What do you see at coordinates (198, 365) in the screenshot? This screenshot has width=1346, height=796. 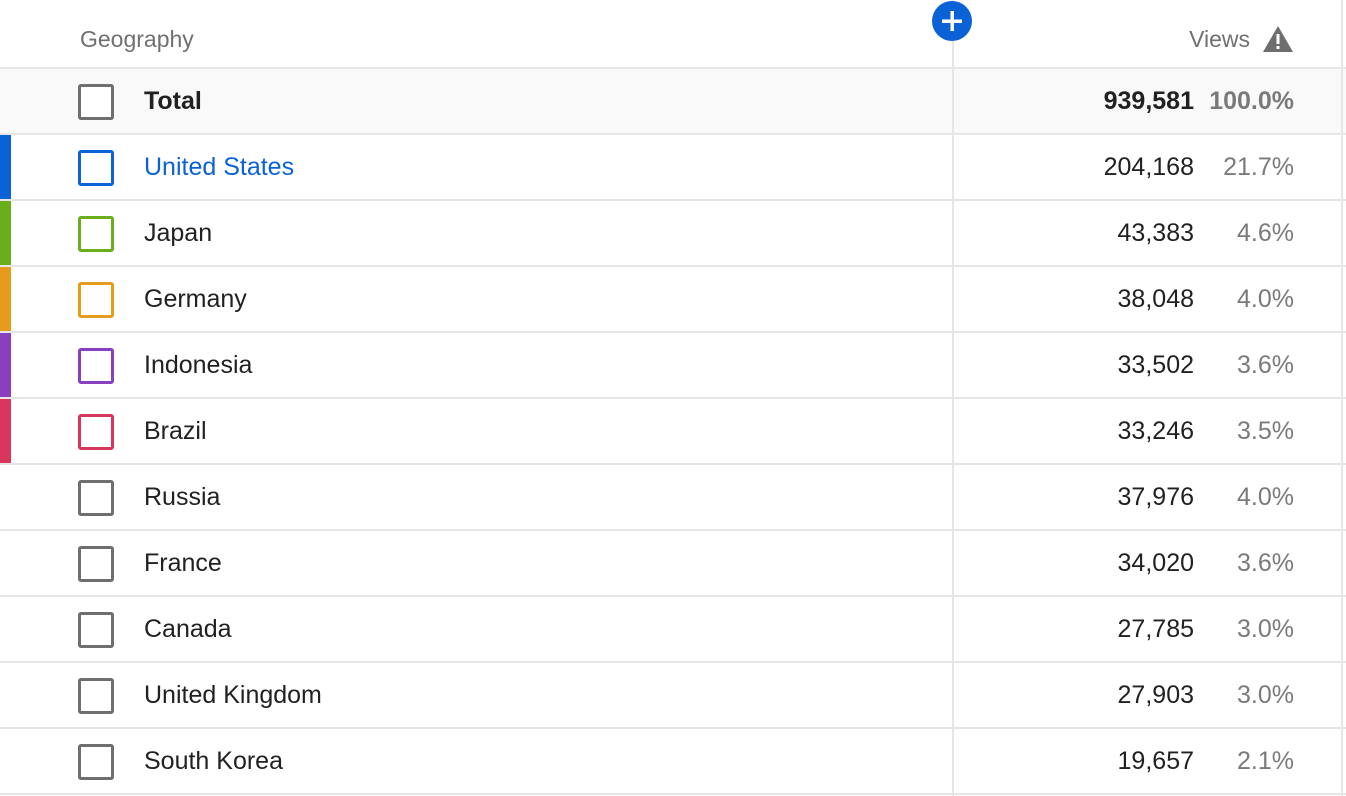 I see `country-name: Indonesia` at bounding box center [198, 365].